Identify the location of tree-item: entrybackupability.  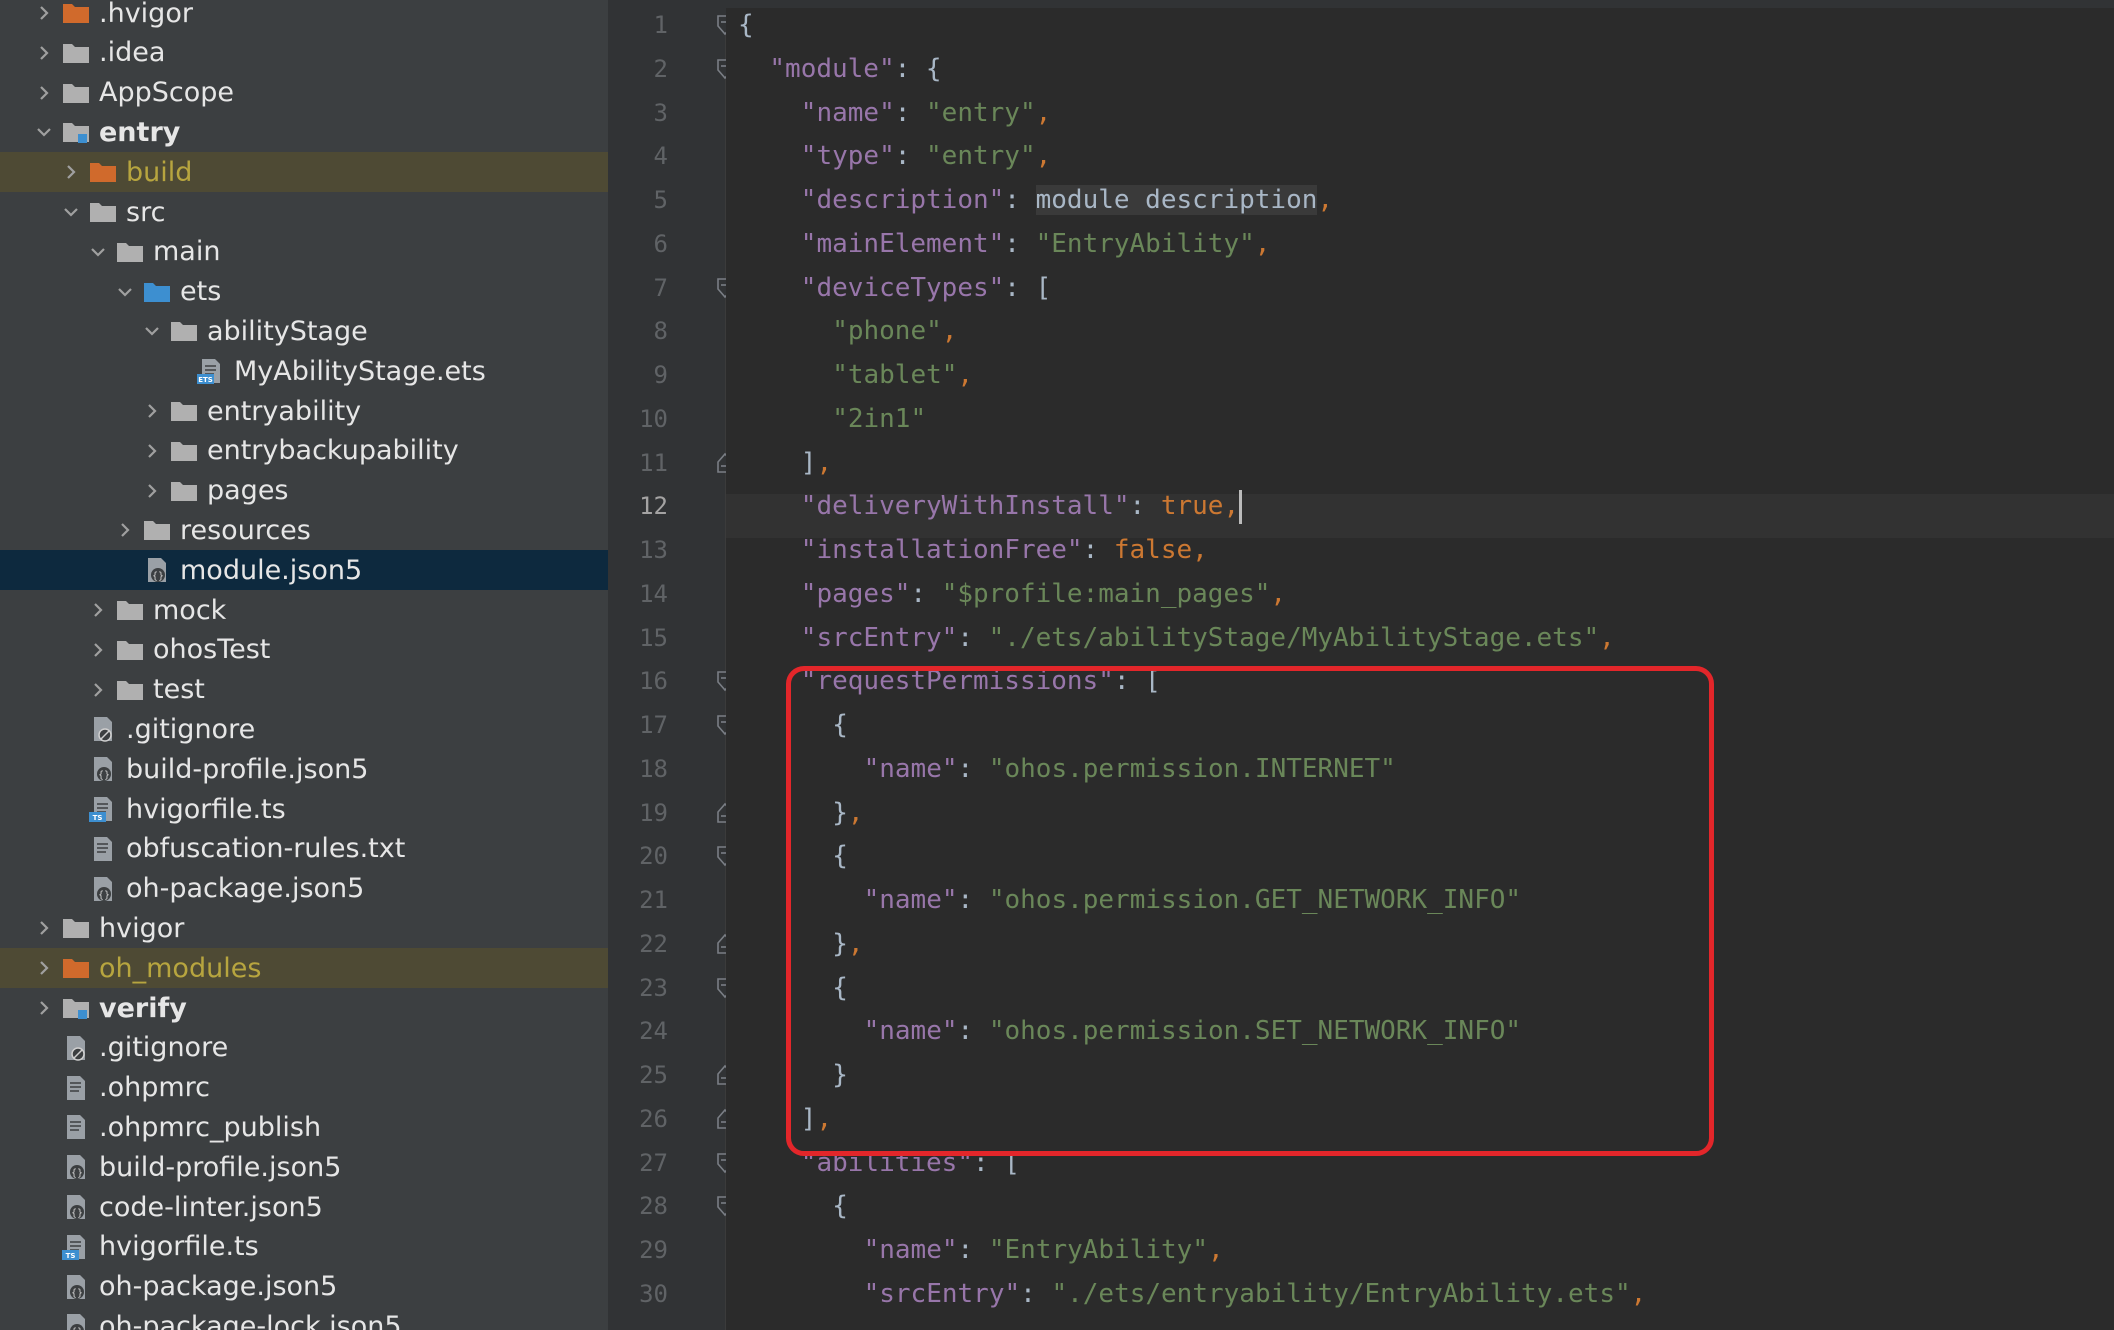
(304, 451).